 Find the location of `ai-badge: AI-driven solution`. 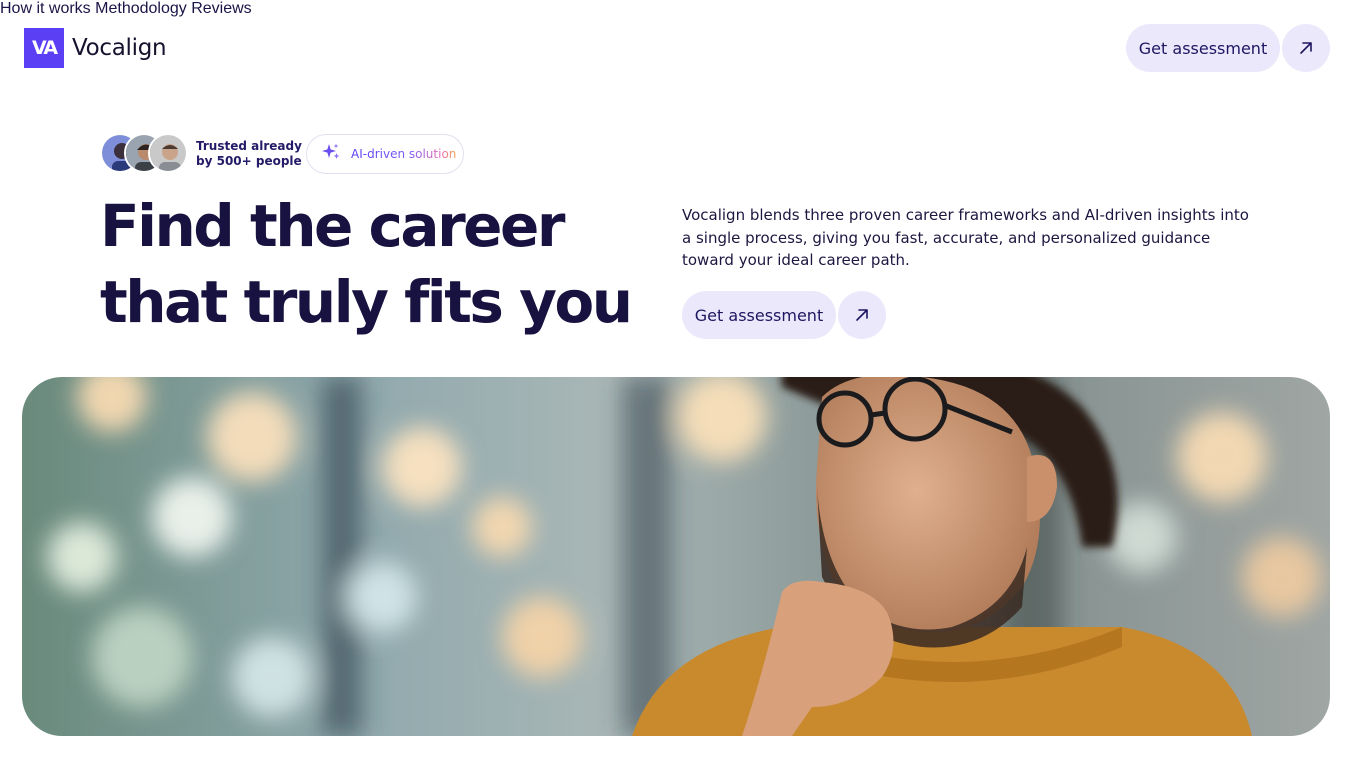

ai-badge: AI-driven solution is located at coordinates (385, 154).